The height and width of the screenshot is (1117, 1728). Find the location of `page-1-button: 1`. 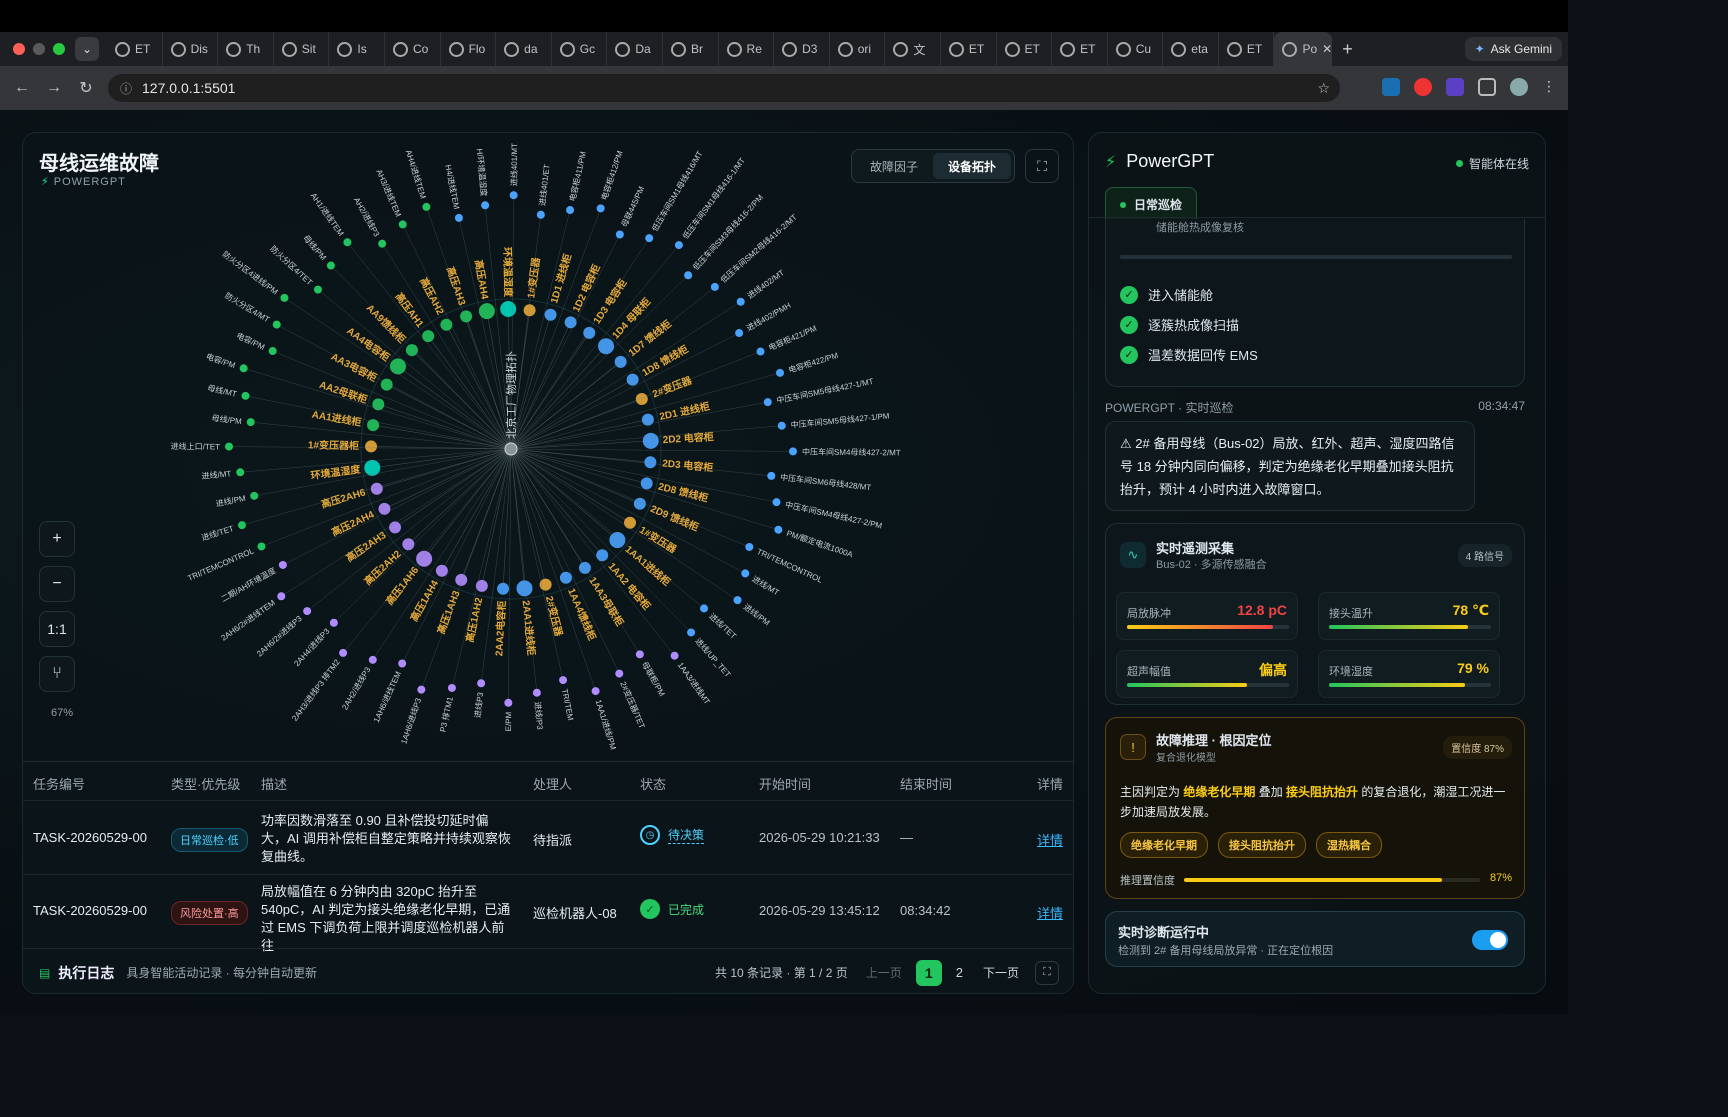

page-1-button: 1 is located at coordinates (928, 972).